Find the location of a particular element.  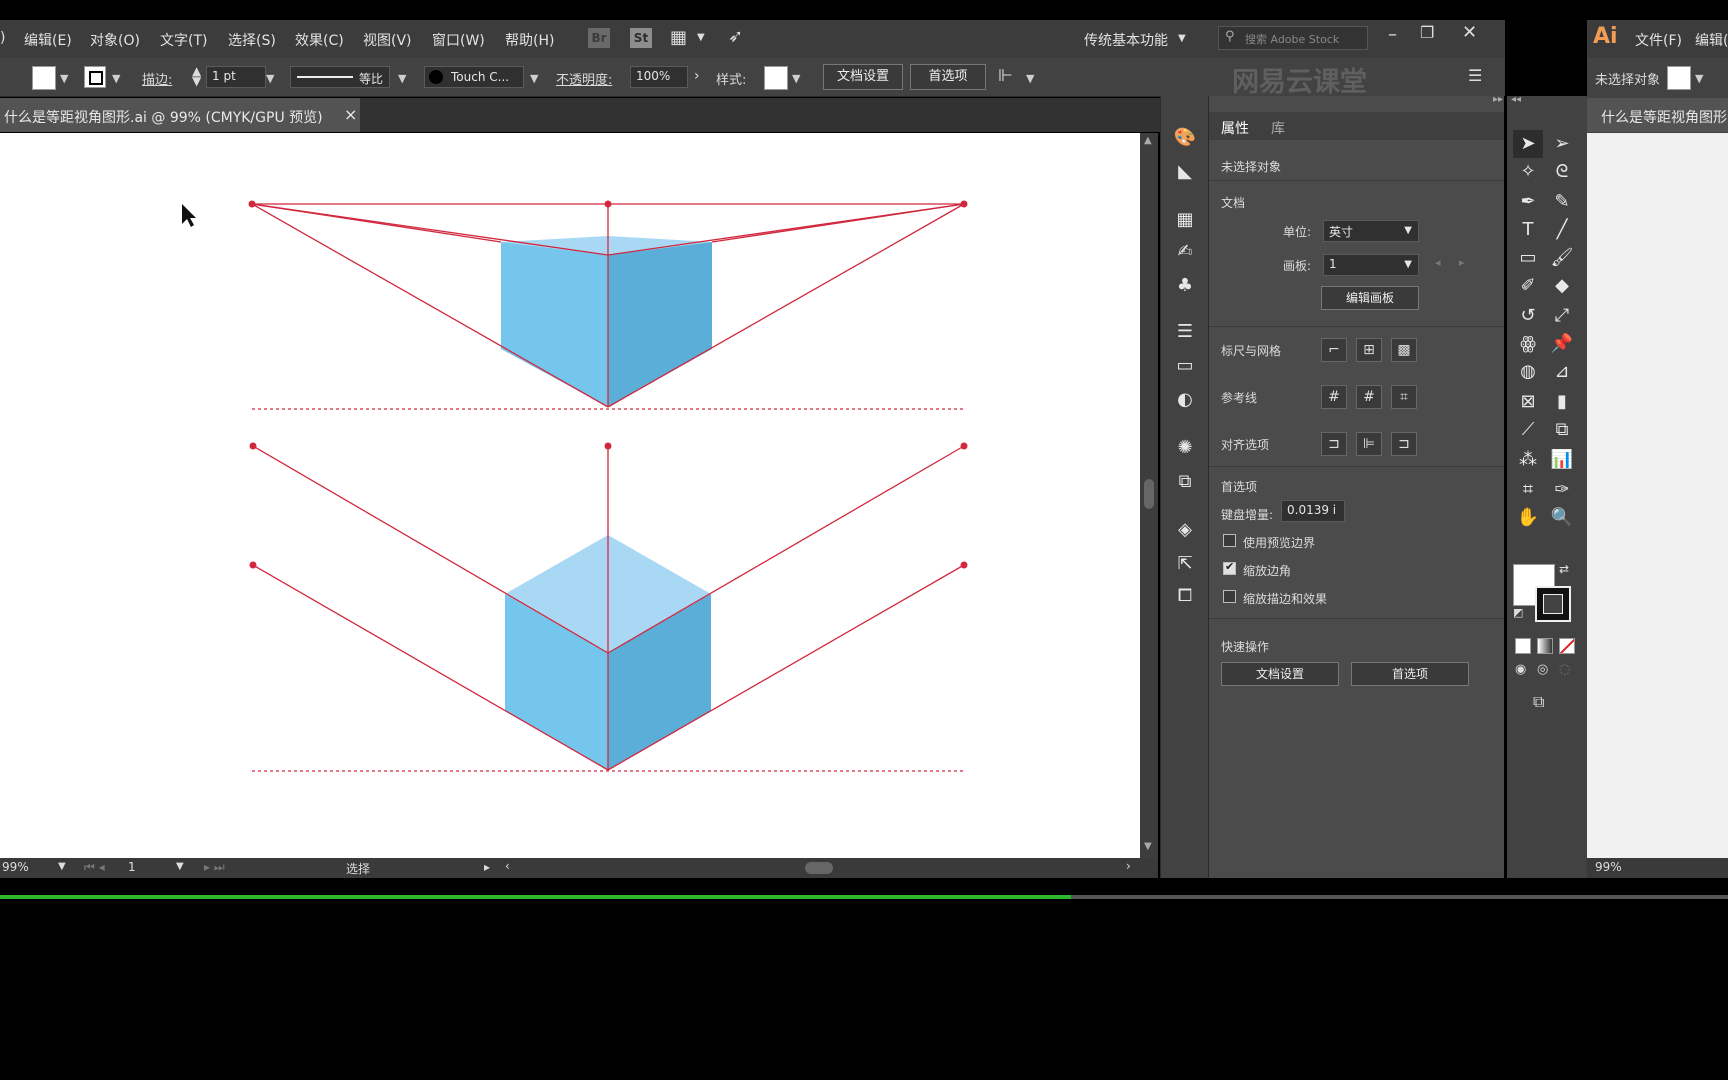

selection-tool-icon: ➤ is located at coordinates (1528, 144).